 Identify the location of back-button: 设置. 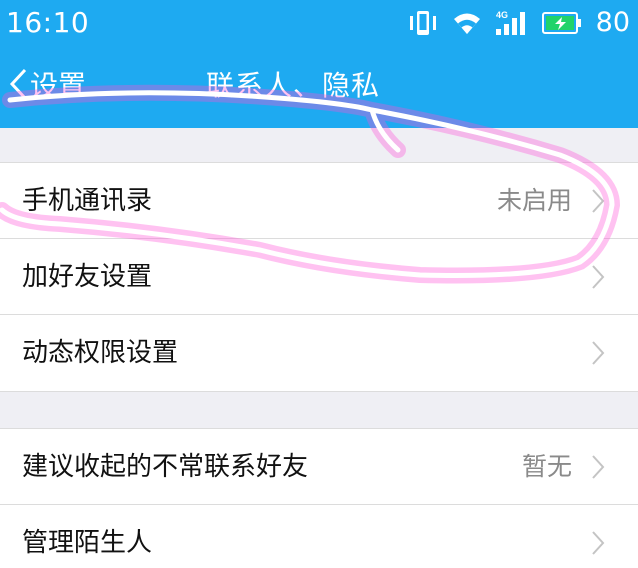
(47, 86).